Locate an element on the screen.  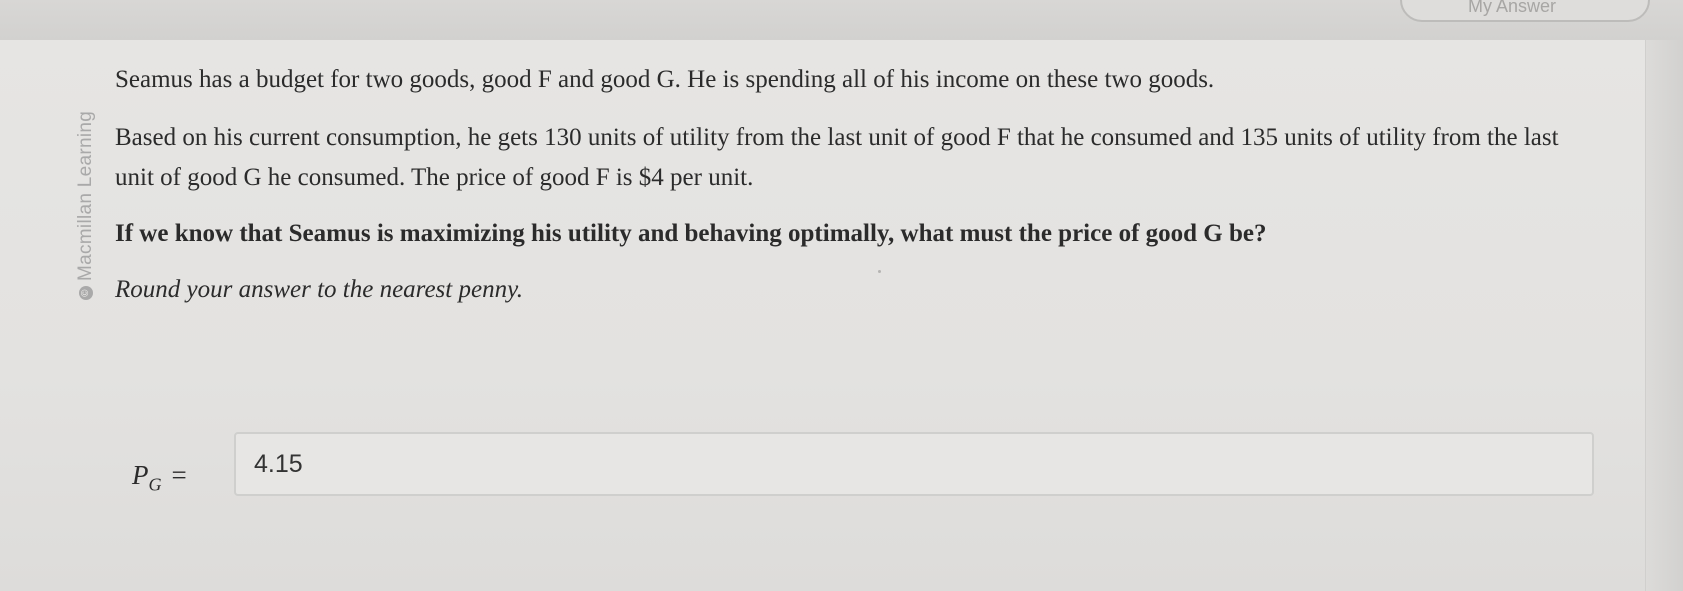
publisher-watermark: © Macmillan Learning is located at coordinates (86, 205).